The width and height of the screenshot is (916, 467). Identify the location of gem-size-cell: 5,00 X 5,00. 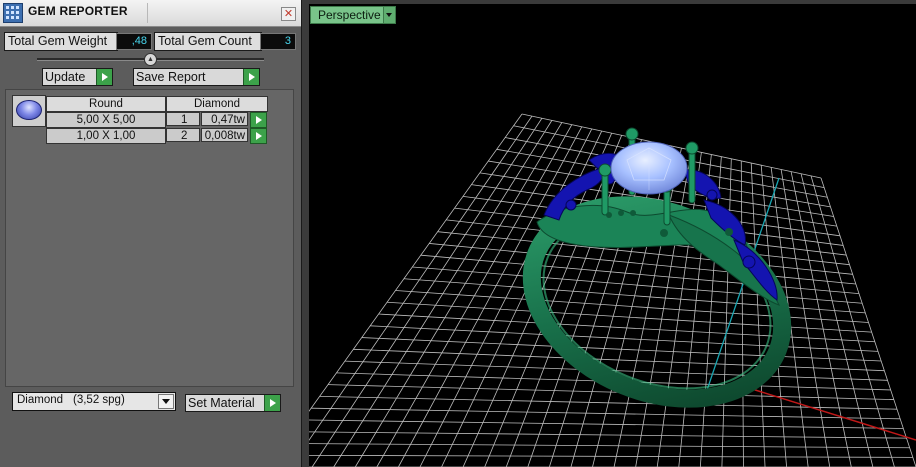
(106, 120).